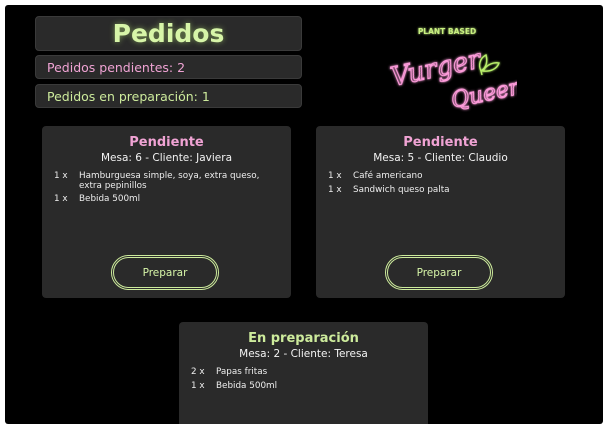  What do you see at coordinates (198, 372) in the screenshot?
I see `item-quantity: 2 x` at bounding box center [198, 372].